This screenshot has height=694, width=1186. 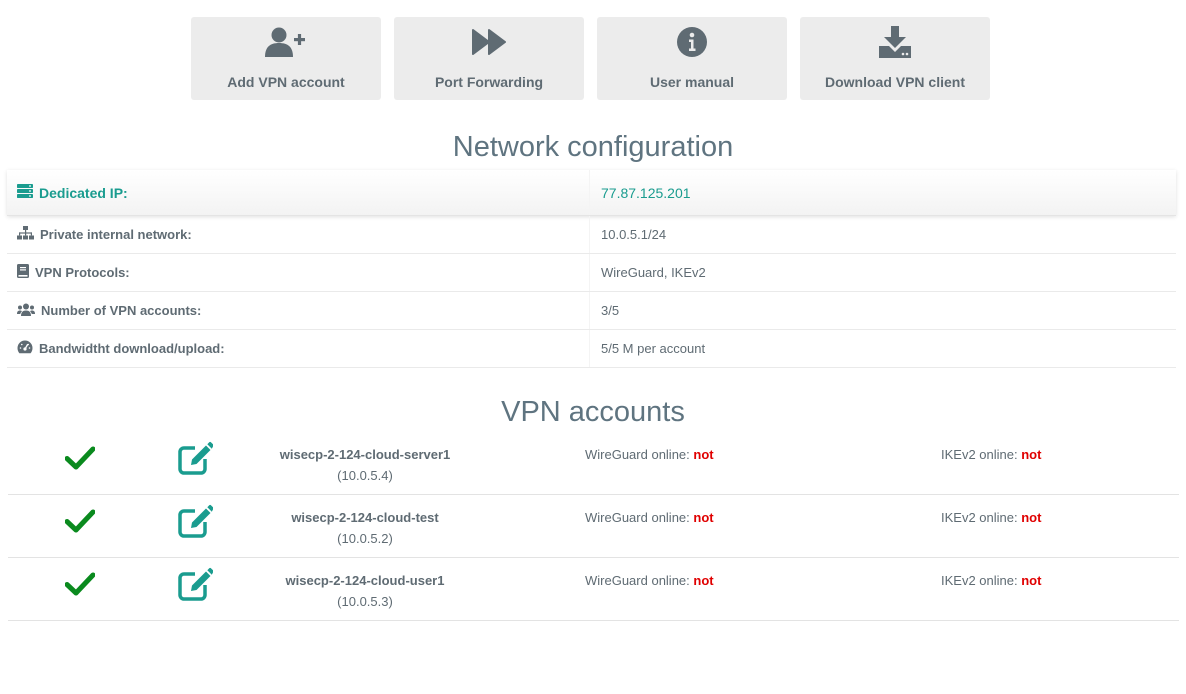 What do you see at coordinates (692, 42) in the screenshot?
I see `info-icon` at bounding box center [692, 42].